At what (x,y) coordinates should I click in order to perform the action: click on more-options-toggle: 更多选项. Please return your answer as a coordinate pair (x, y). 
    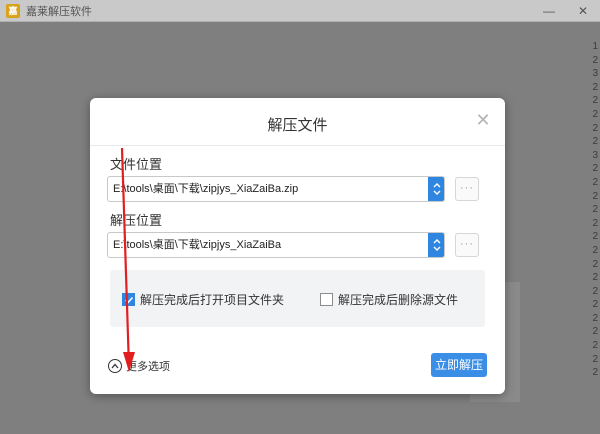
    Looking at the image, I should click on (139, 366).